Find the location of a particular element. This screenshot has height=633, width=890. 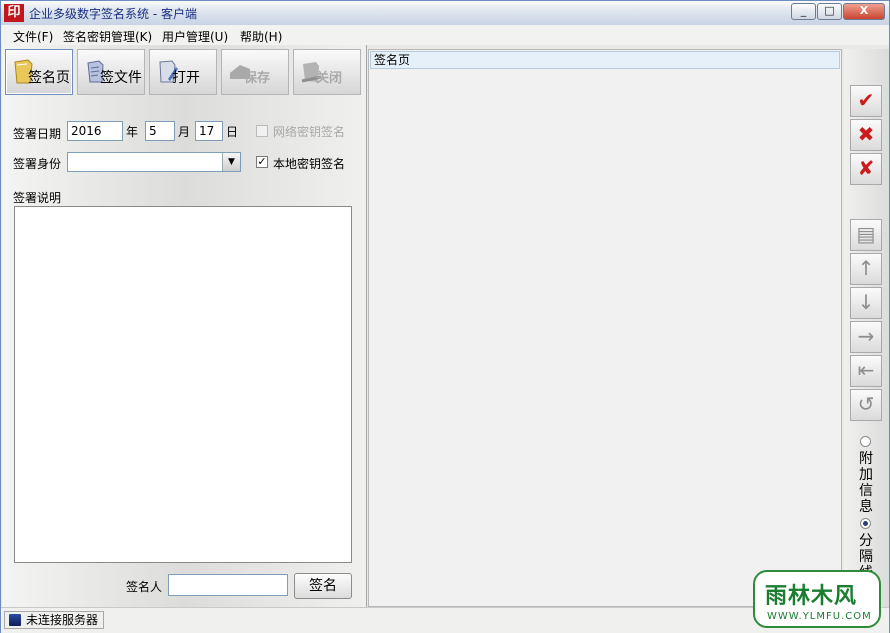

year-unit: 年 is located at coordinates (132, 132).